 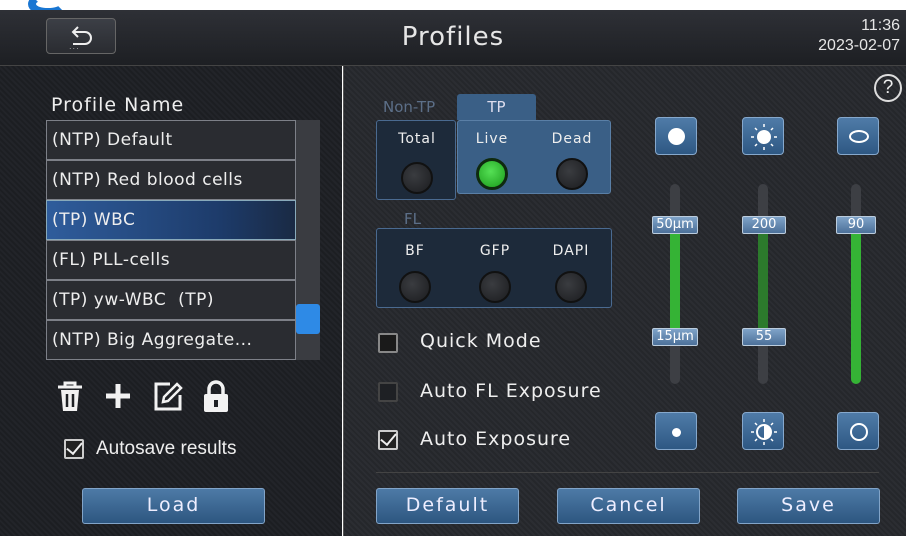 I want to click on auto-fl-exposure-checkbox, so click(x=388, y=392).